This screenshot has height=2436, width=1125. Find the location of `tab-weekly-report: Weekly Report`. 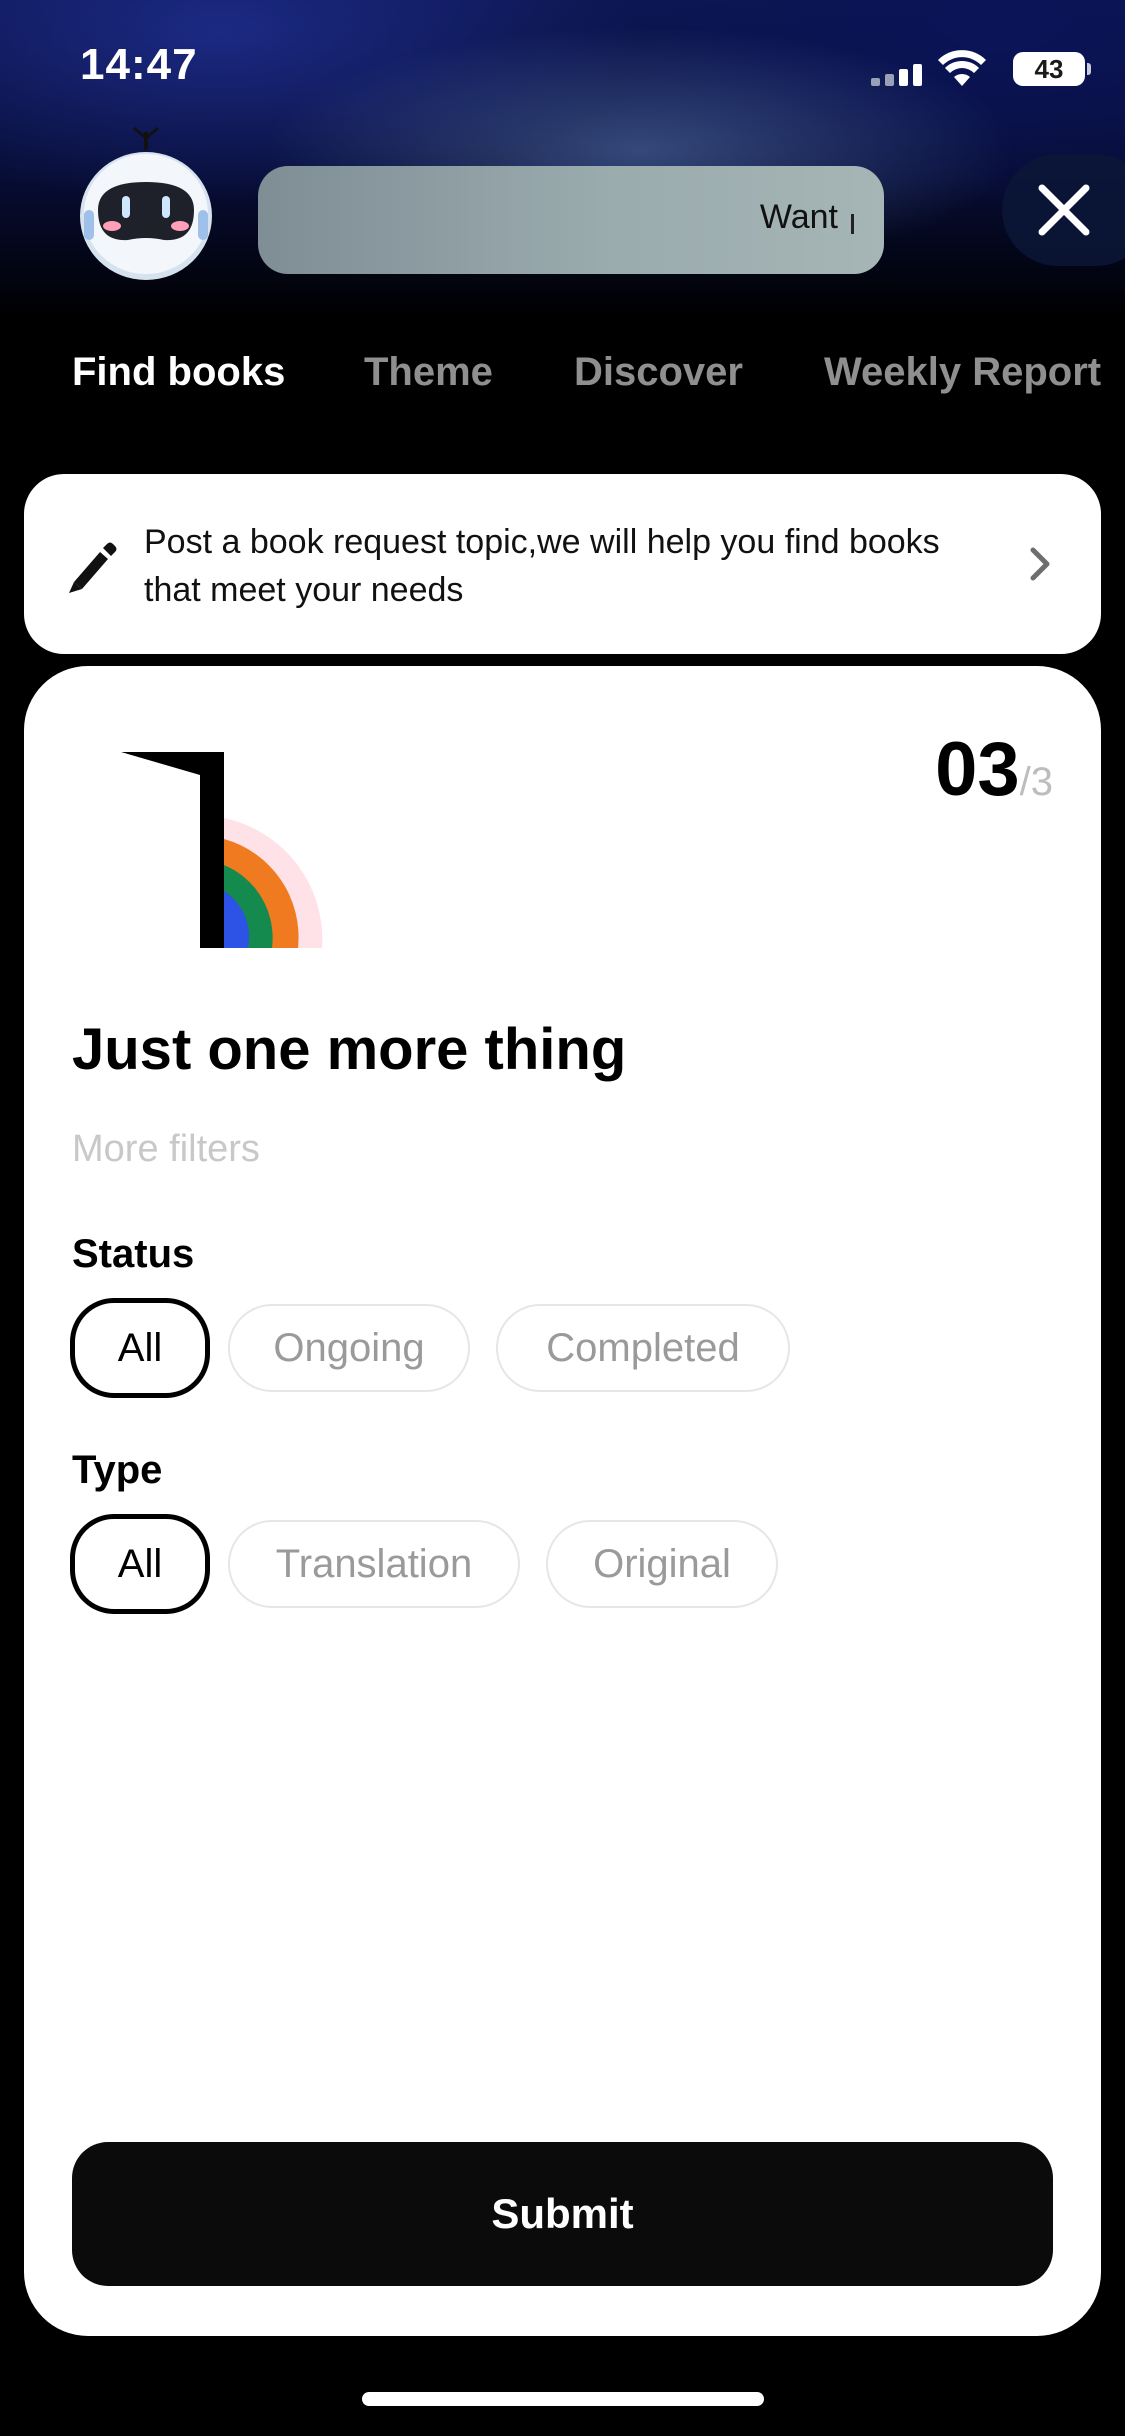

tab-weekly-report: Weekly Report is located at coordinates (962, 372).